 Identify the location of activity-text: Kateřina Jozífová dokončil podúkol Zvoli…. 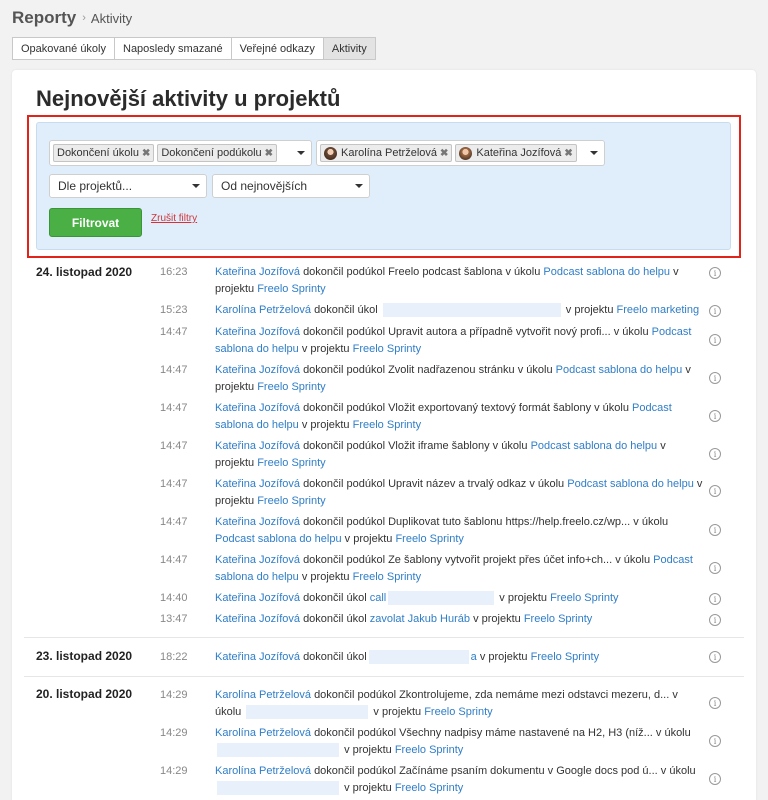
(460, 379).